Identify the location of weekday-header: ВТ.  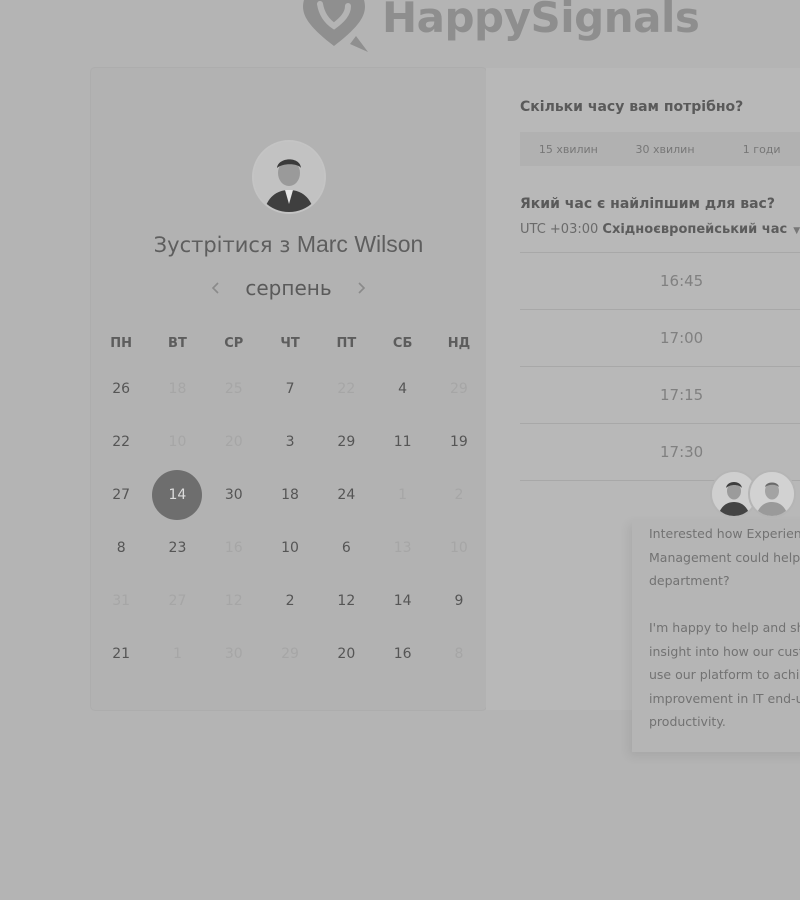
(177, 343).